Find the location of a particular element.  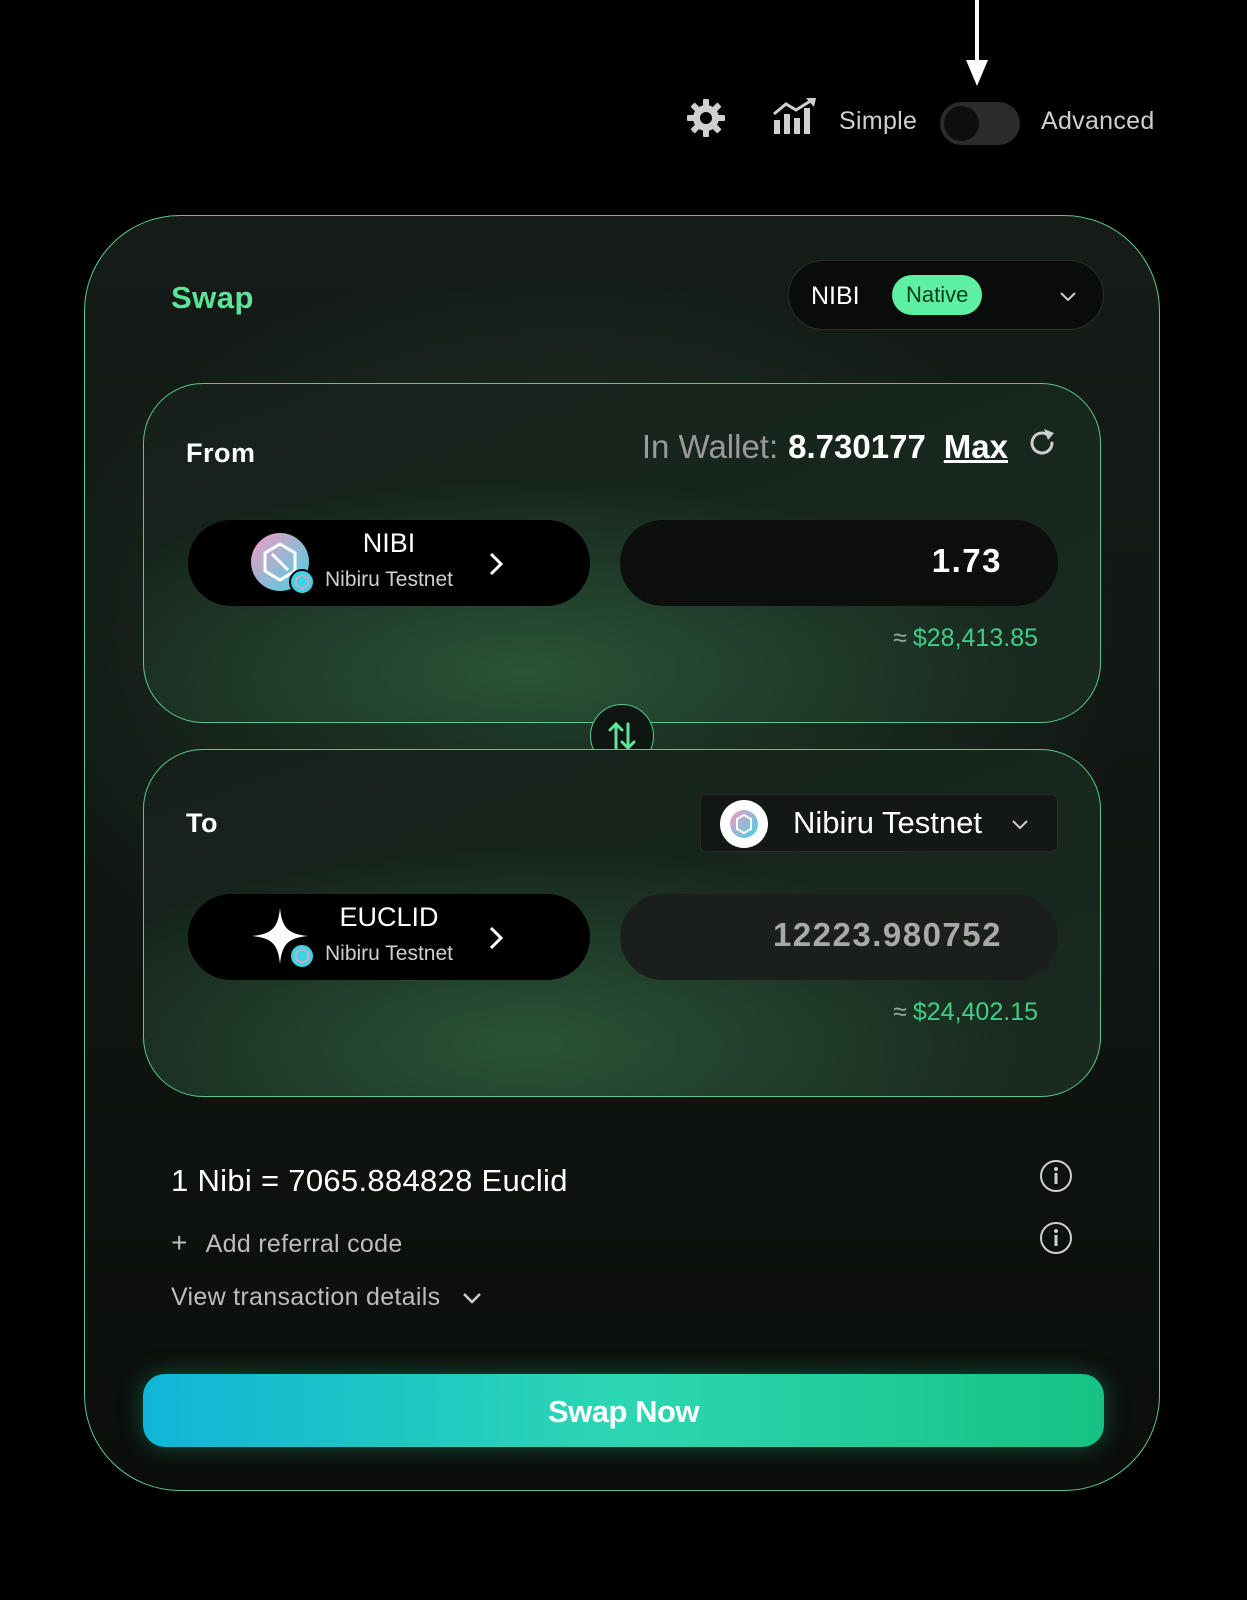

from-amount-value: 1.73 is located at coordinates (966, 560).